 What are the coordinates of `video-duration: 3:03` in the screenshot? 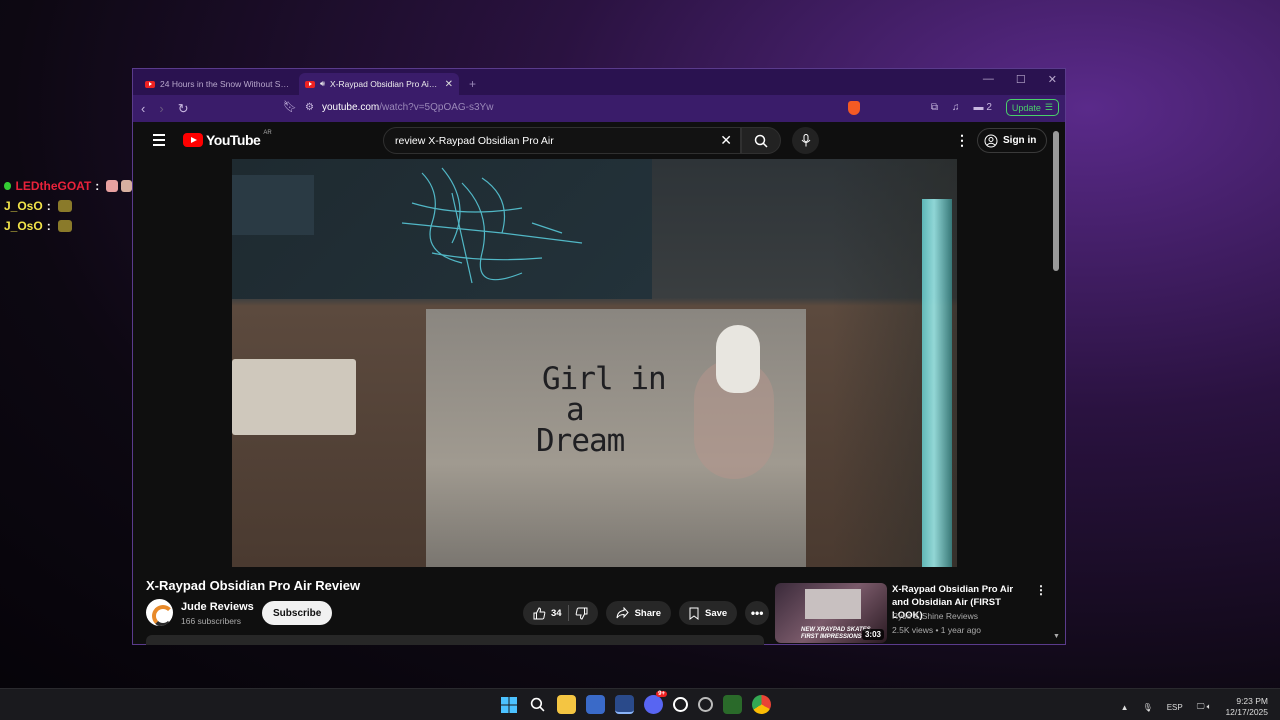 It's located at (872, 634).